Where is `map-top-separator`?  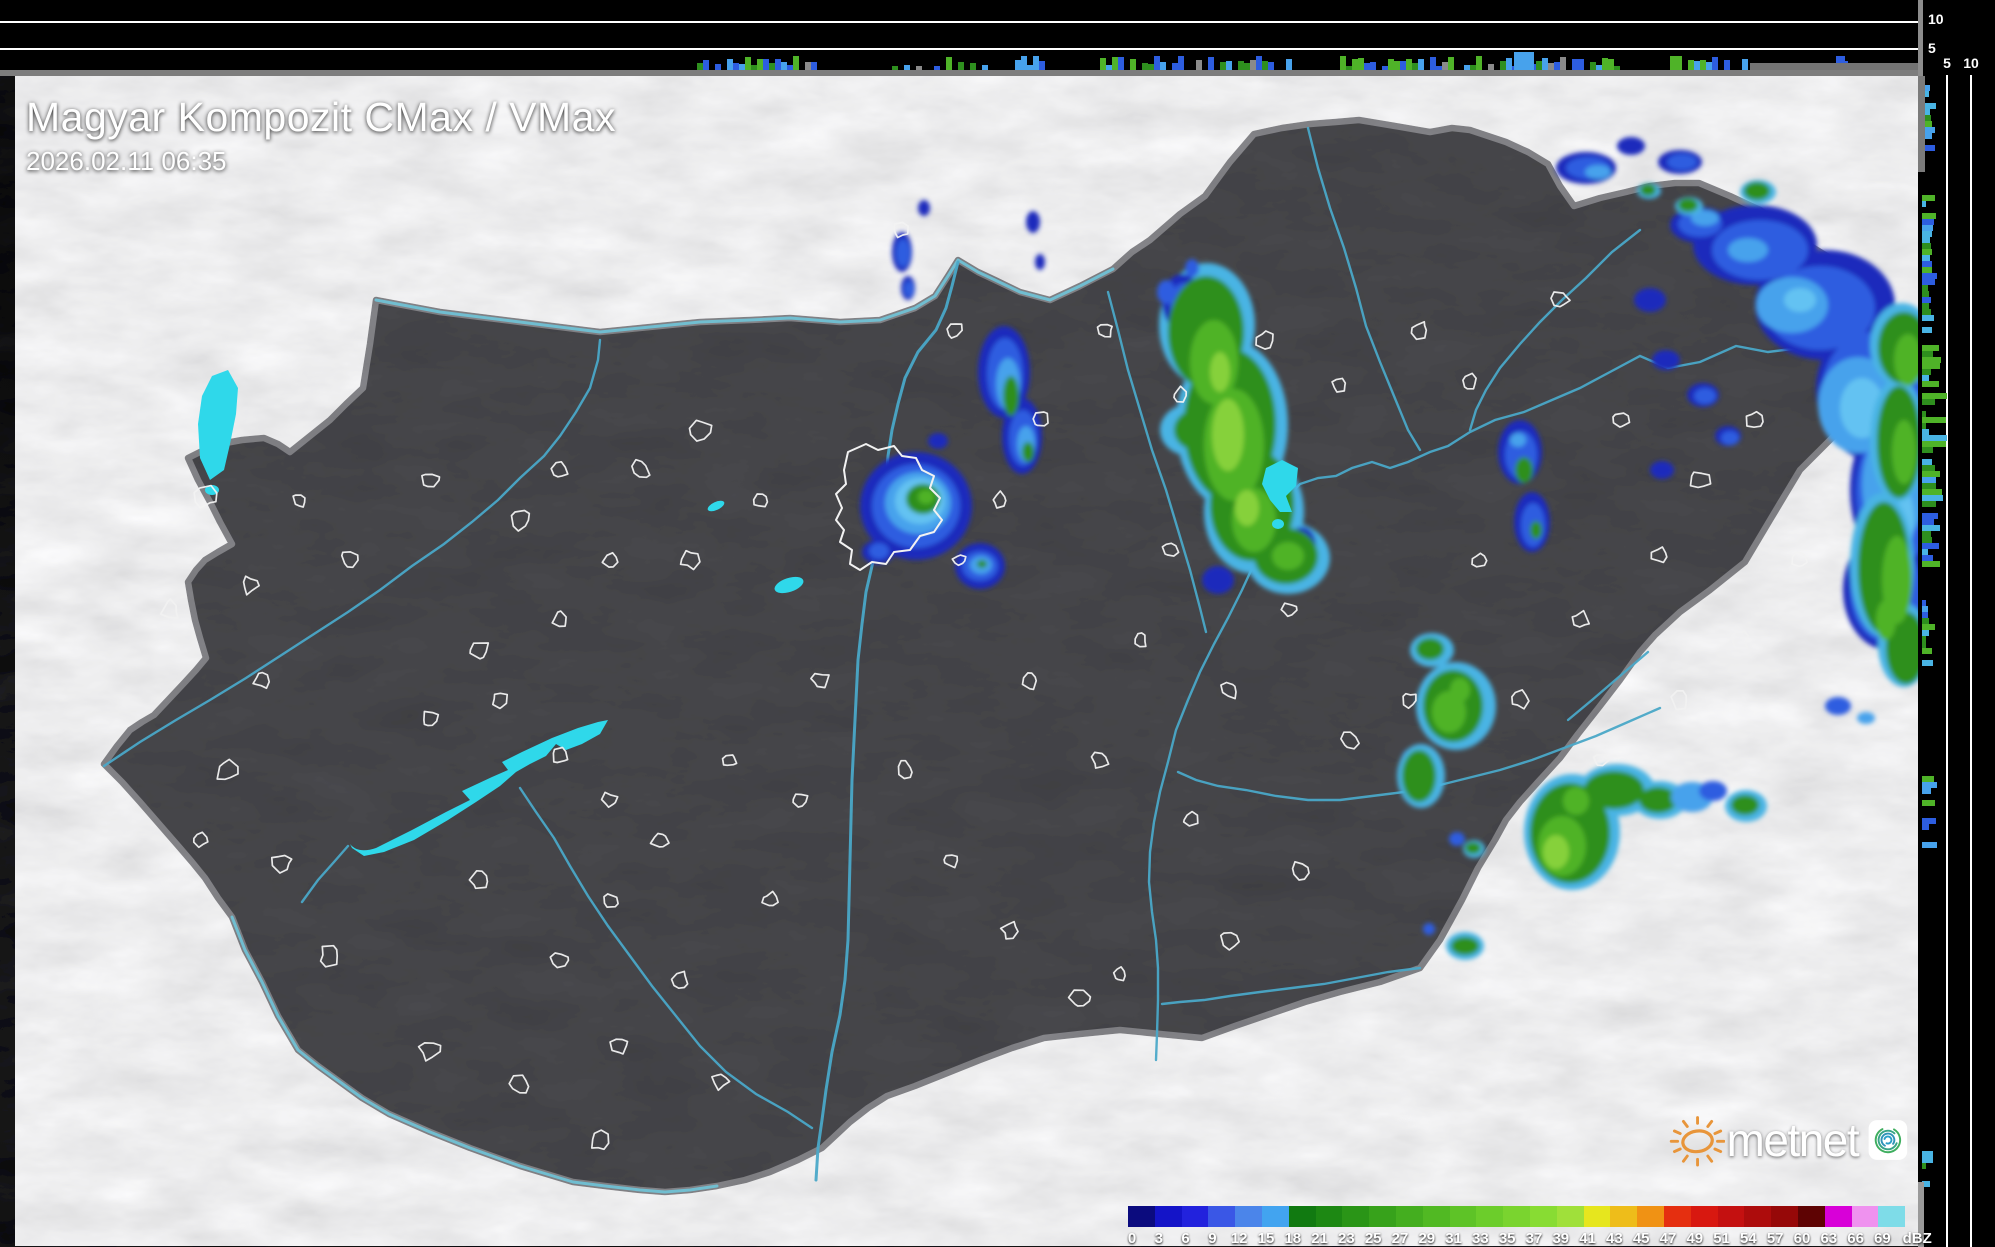
map-top-separator is located at coordinates (959, 73).